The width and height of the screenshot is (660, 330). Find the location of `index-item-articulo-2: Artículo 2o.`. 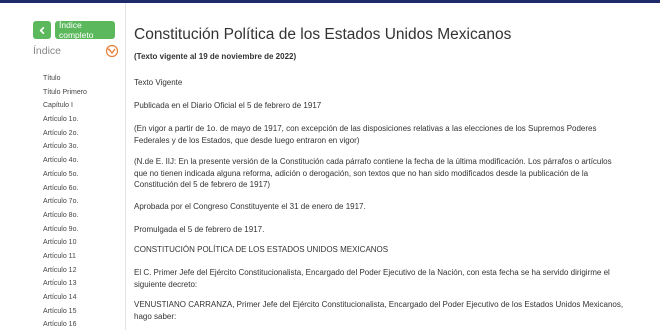

index-item-articulo-2: Artículo 2o. is located at coordinates (65, 134).